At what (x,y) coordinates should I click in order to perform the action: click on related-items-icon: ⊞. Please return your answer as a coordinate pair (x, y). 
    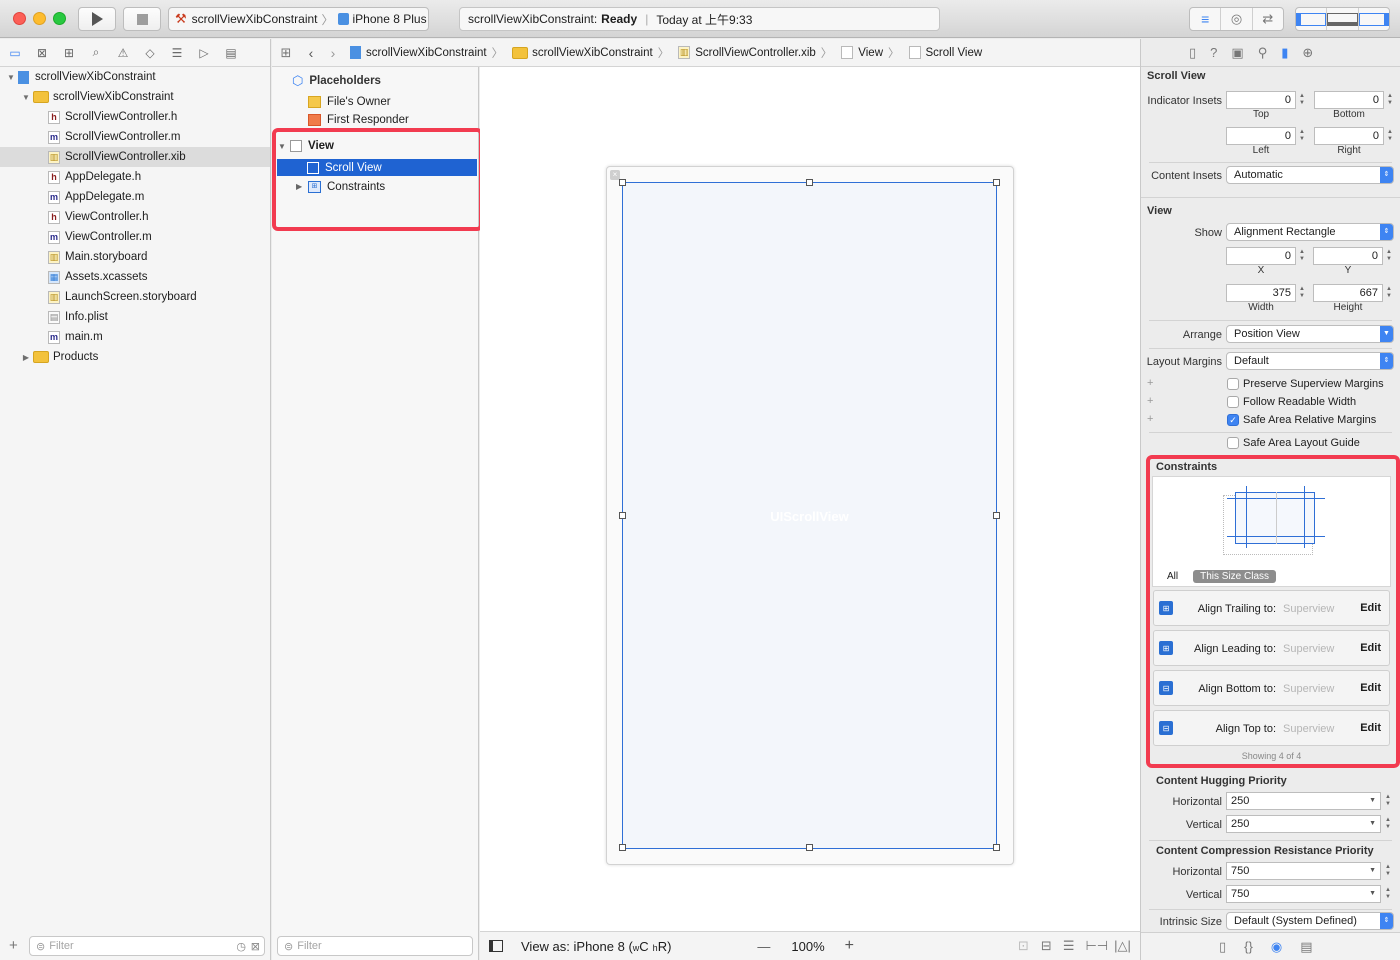
    Looking at the image, I should click on (286, 53).